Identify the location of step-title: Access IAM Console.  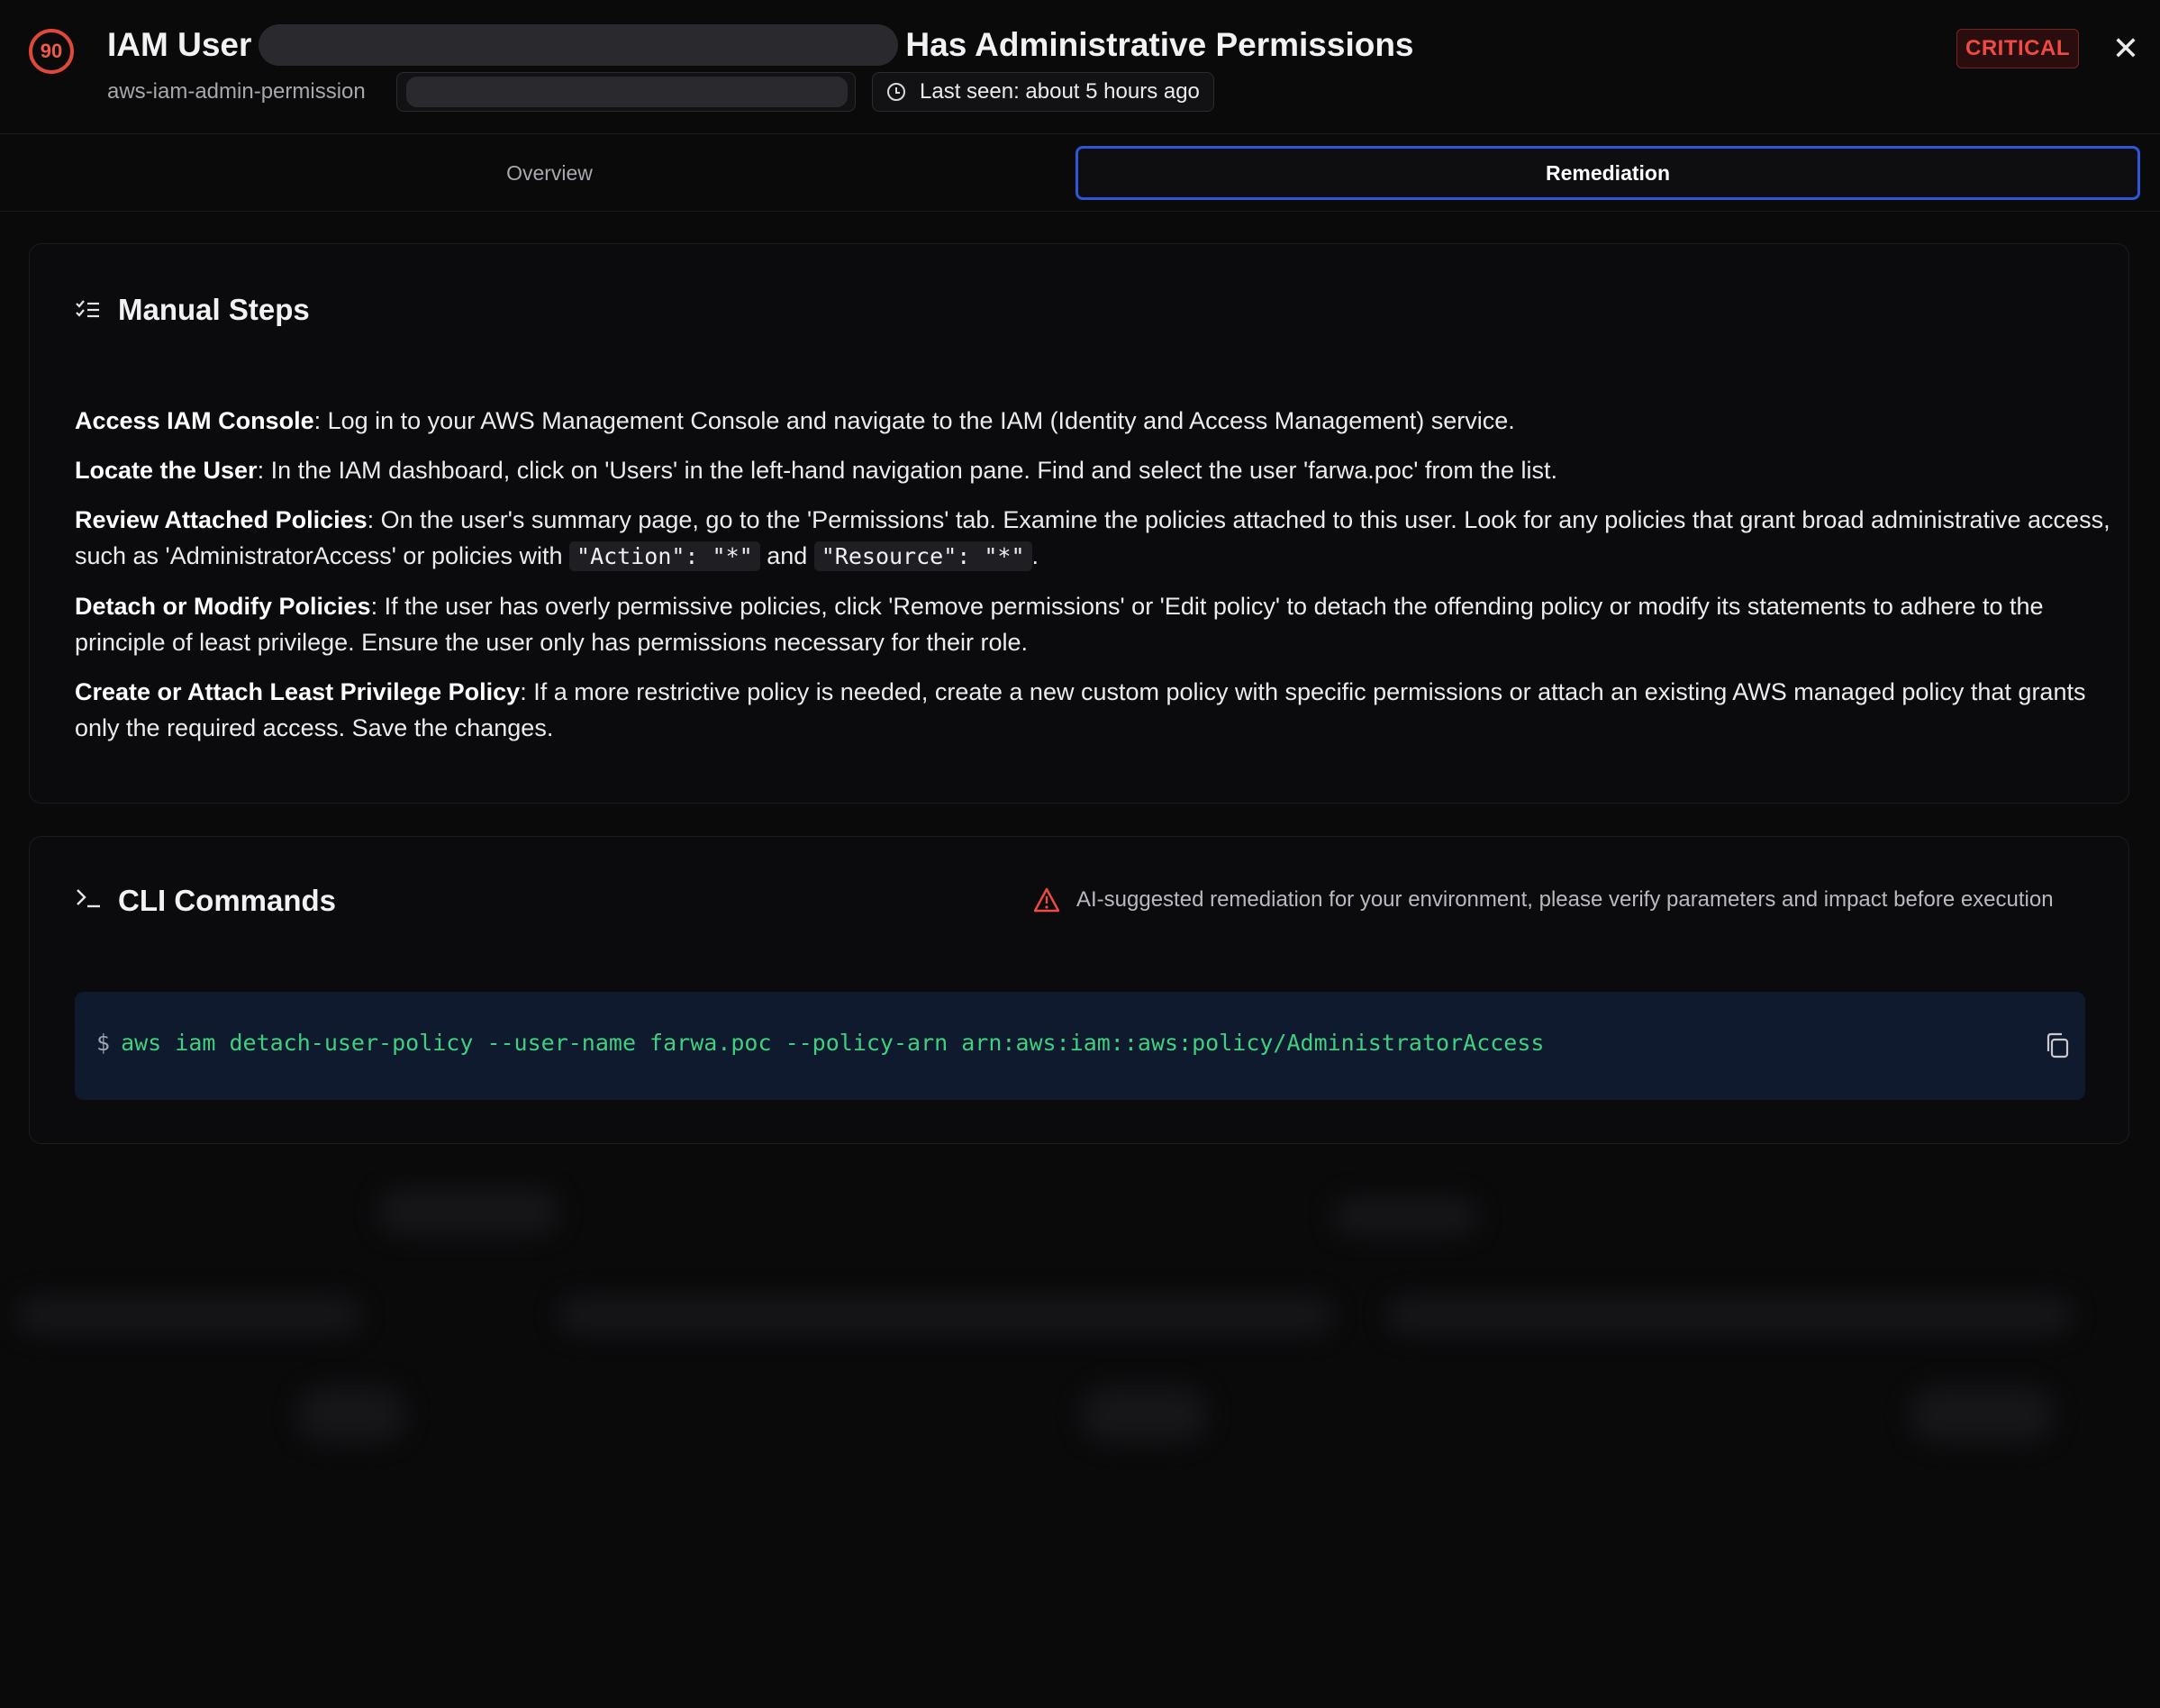
(194, 420).